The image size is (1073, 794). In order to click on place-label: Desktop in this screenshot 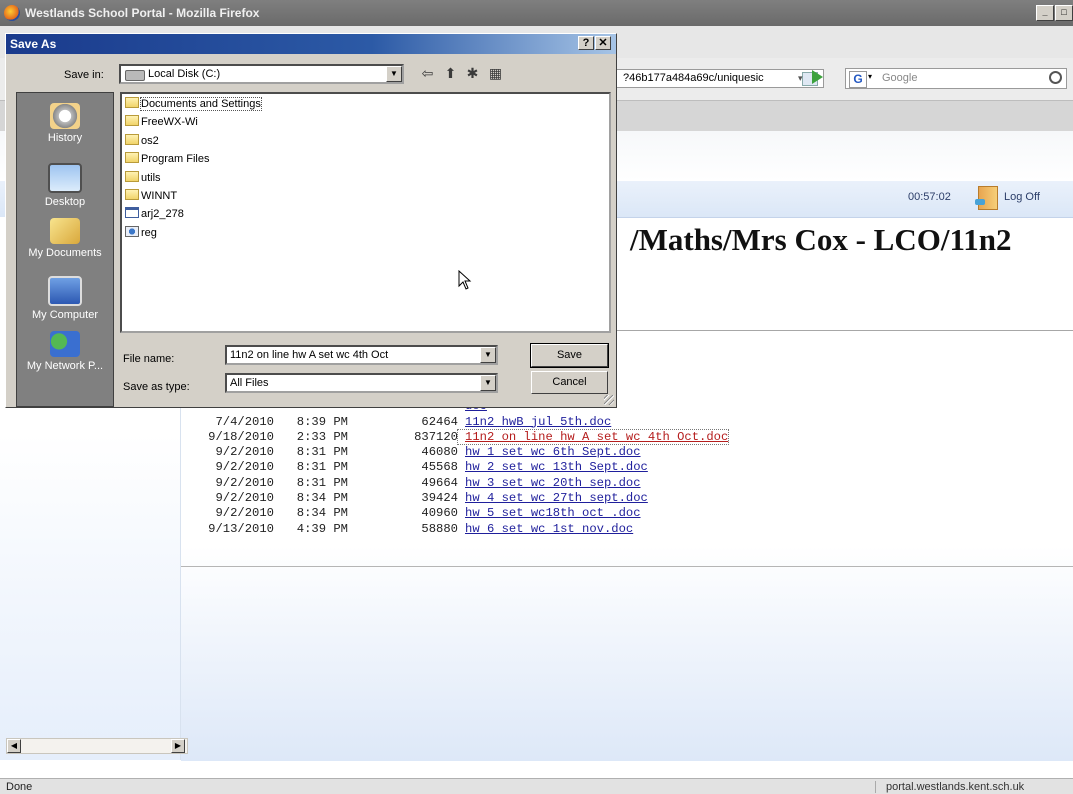, I will do `click(65, 202)`.